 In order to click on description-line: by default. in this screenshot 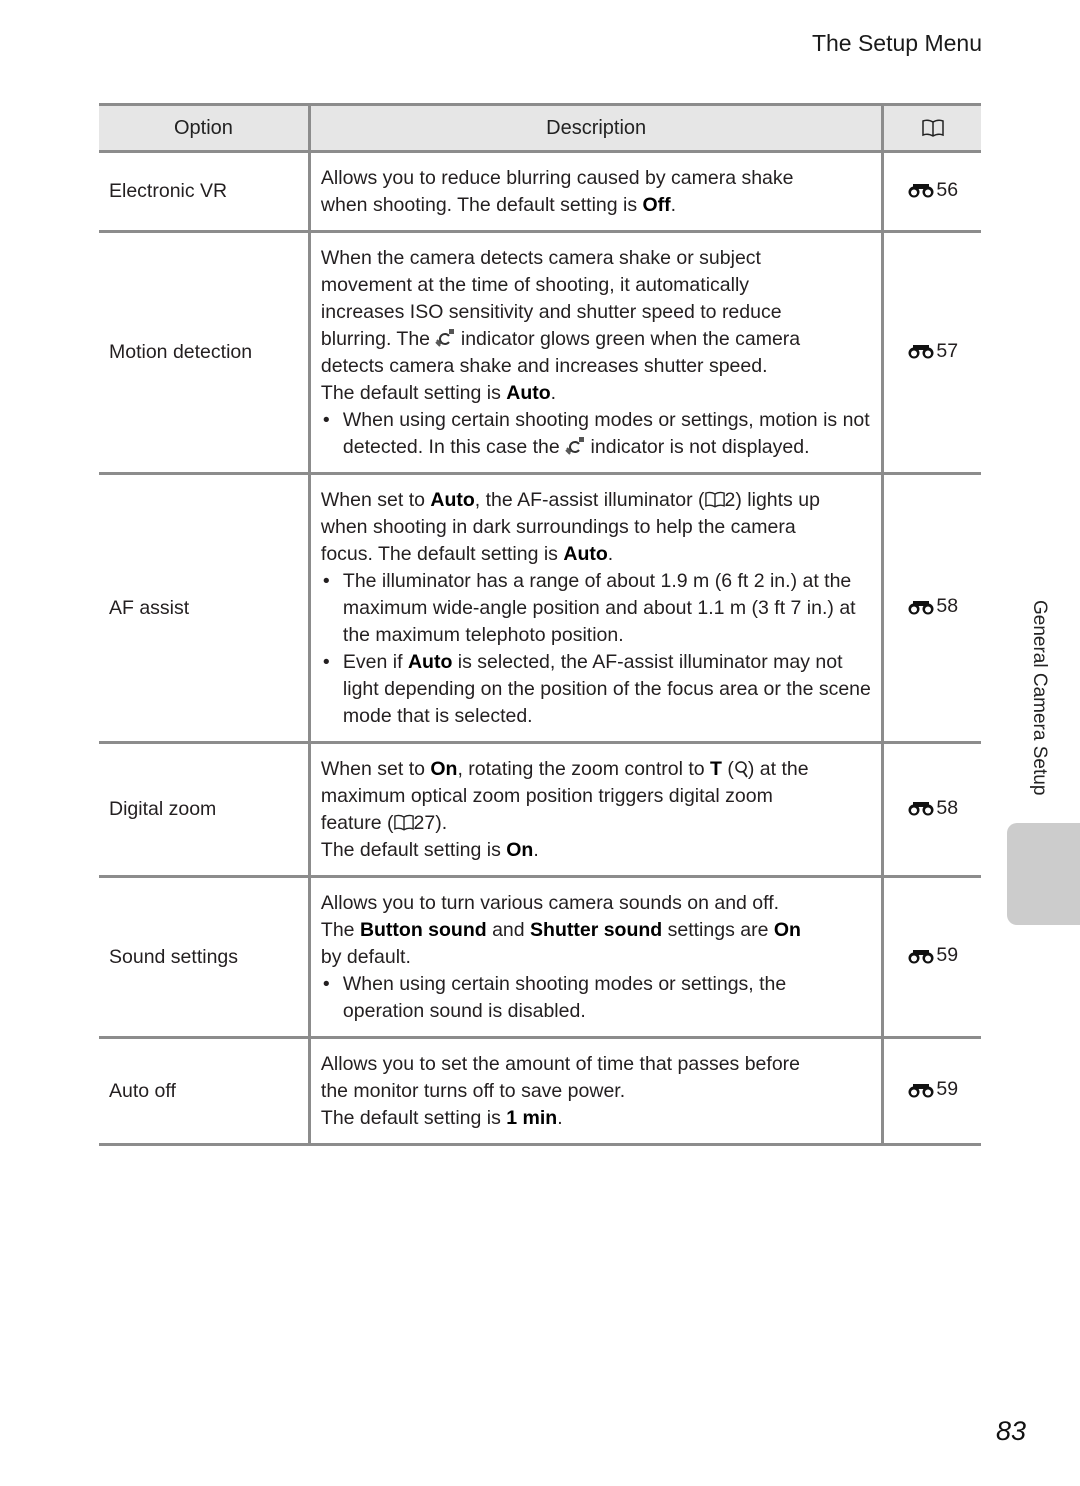, I will do `click(596, 957)`.